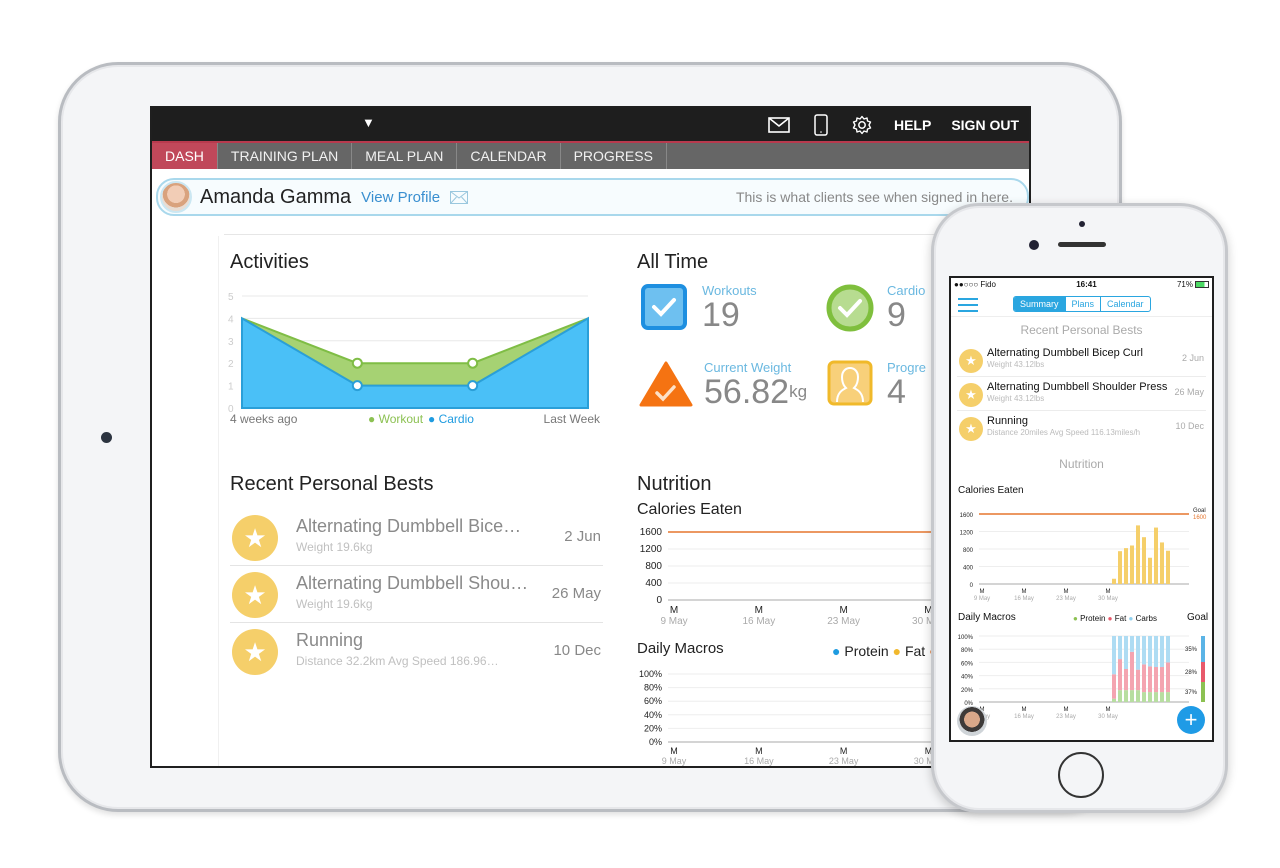 The image size is (1280, 868). Describe the element at coordinates (1077, 387) in the screenshot. I see `pb-title: Alternating Dumbbell Shoulder Press` at that location.